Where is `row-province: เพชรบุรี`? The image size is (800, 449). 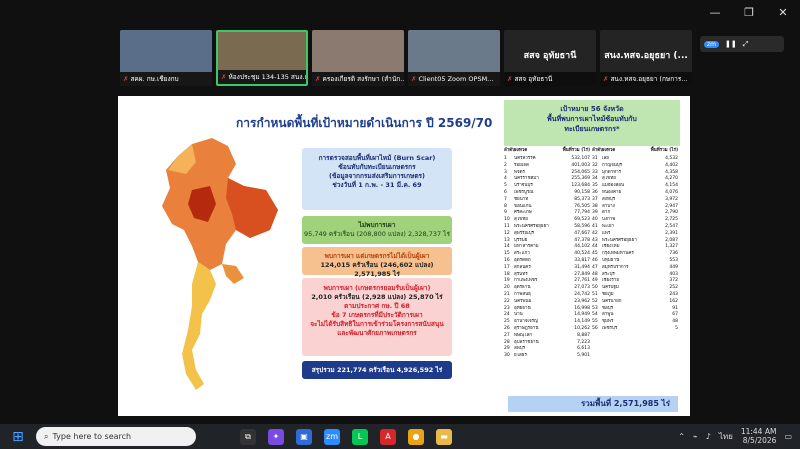 row-province: เพชรบุรี is located at coordinates (610, 328).